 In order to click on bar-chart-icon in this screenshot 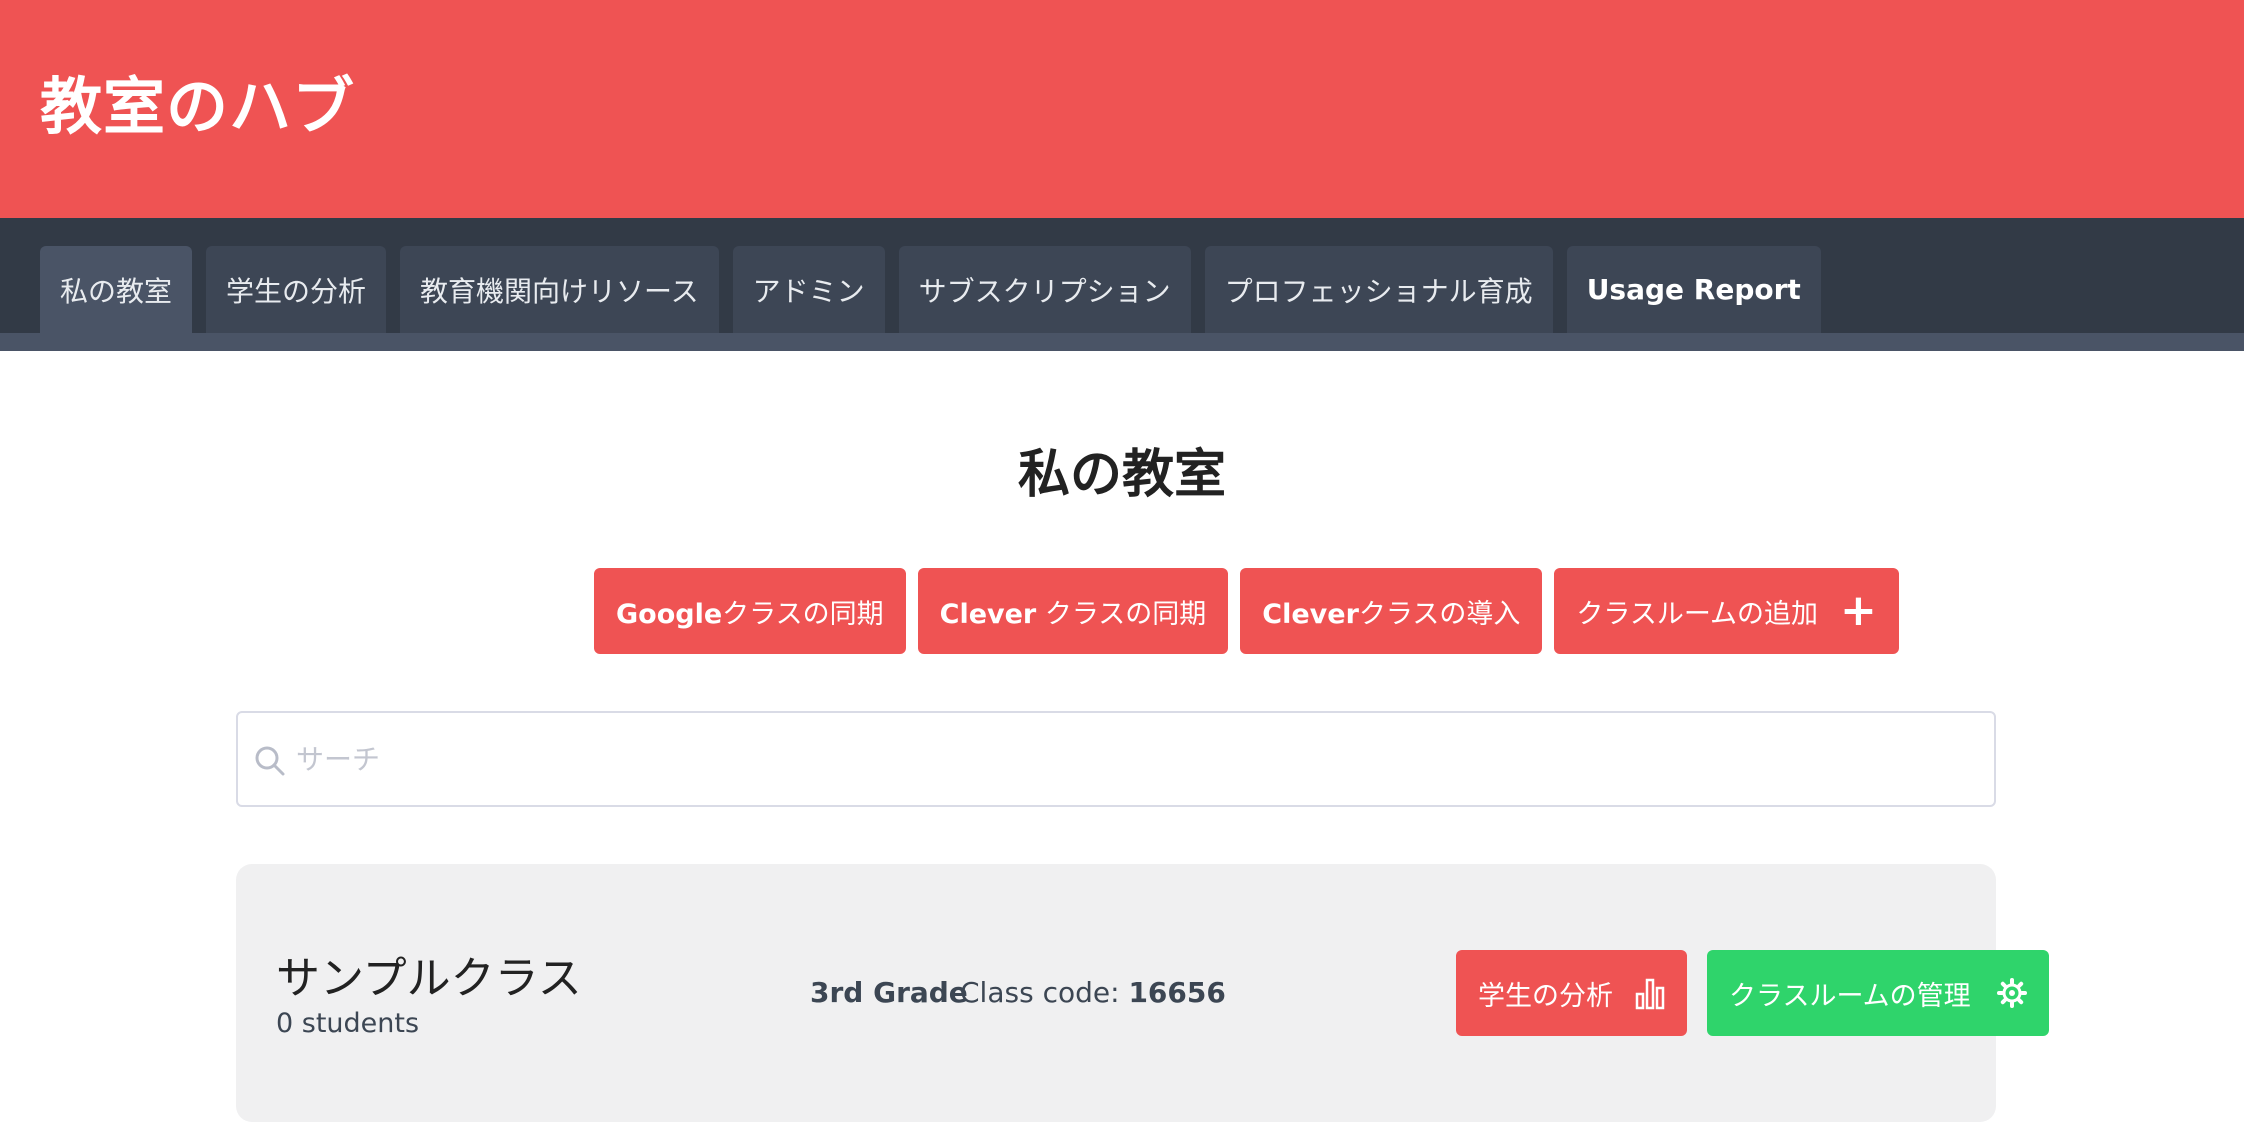, I will do `click(1650, 994)`.